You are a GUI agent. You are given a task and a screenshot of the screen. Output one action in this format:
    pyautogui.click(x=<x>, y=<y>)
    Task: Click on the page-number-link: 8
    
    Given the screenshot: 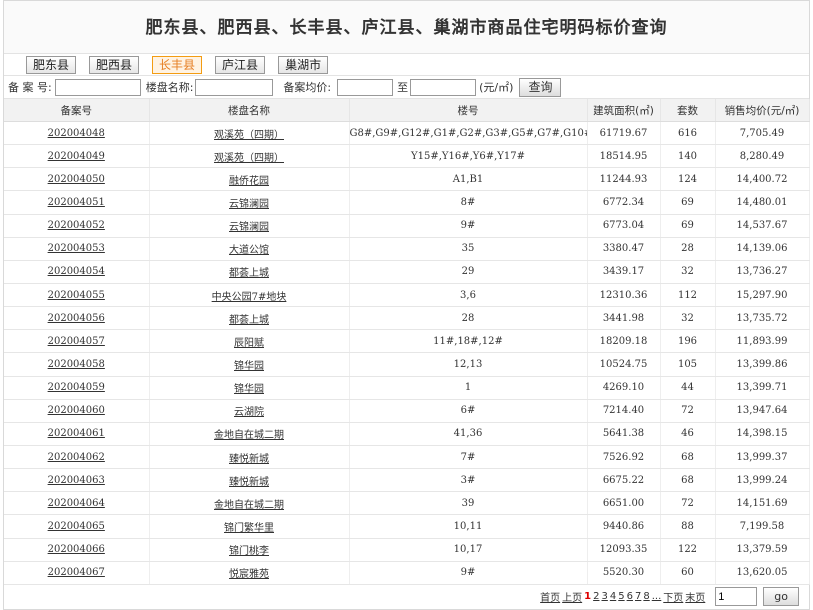 What is the action you would take?
    pyautogui.click(x=646, y=596)
    